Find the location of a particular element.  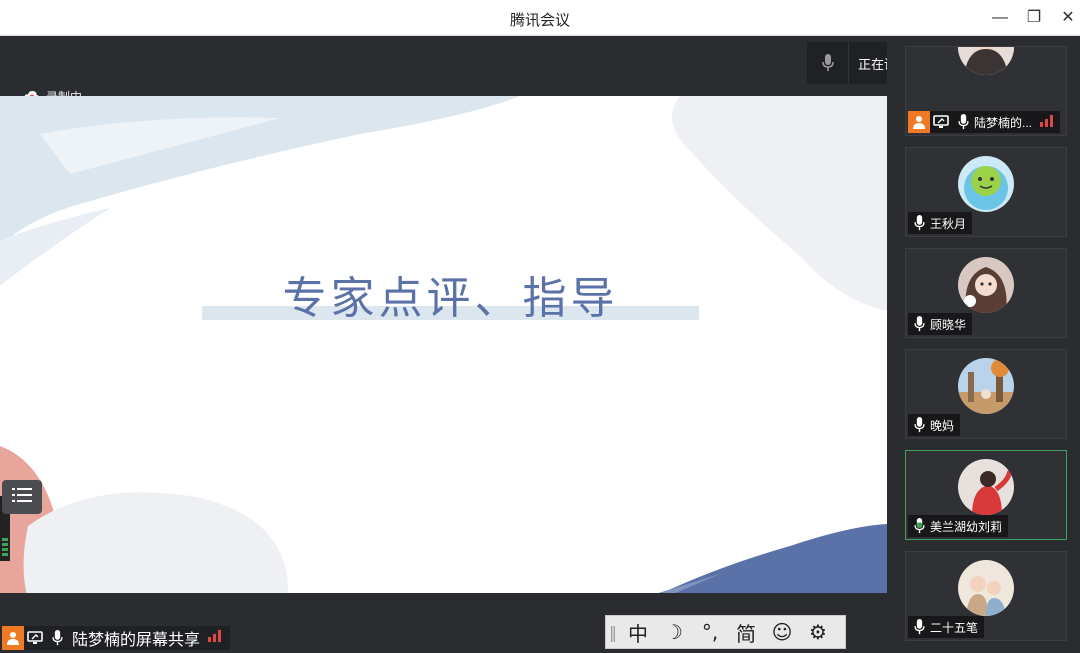

drag-handle-icon: ‖ is located at coordinates (613, 632).